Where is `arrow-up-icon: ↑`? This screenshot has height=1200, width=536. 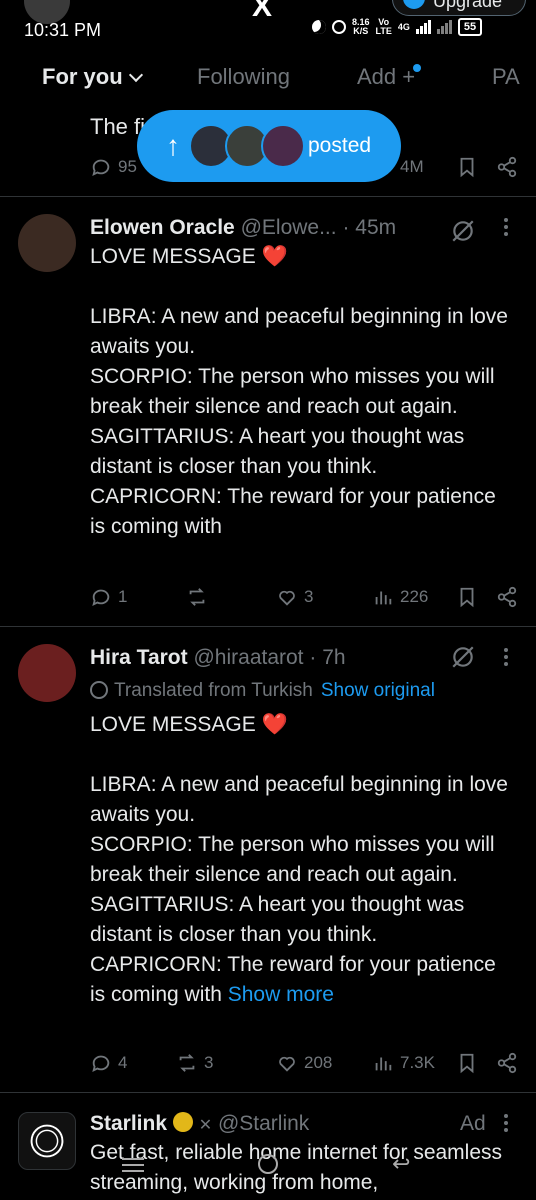
arrow-up-icon: ↑ is located at coordinates (173, 145).